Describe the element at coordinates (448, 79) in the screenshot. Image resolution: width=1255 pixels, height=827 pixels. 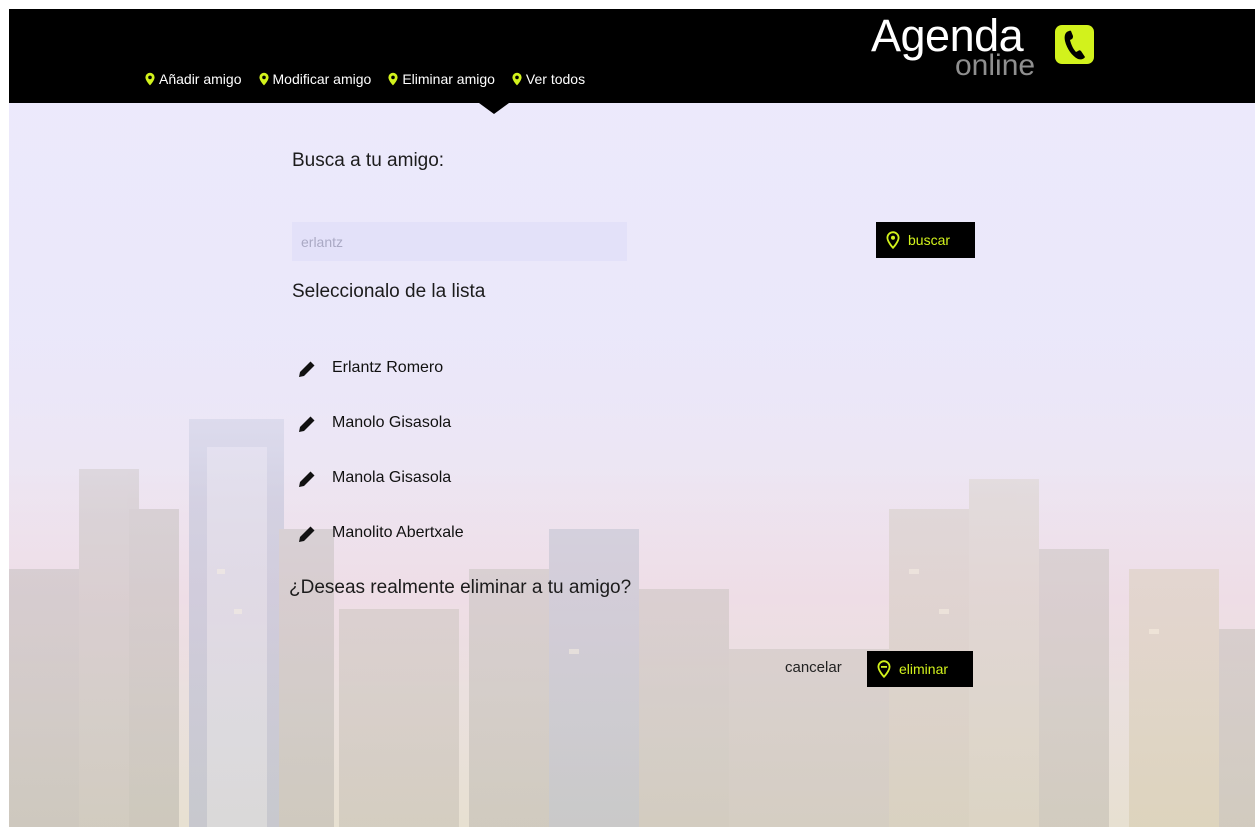
I see `nav-item-label: Eliminar amigo` at that location.